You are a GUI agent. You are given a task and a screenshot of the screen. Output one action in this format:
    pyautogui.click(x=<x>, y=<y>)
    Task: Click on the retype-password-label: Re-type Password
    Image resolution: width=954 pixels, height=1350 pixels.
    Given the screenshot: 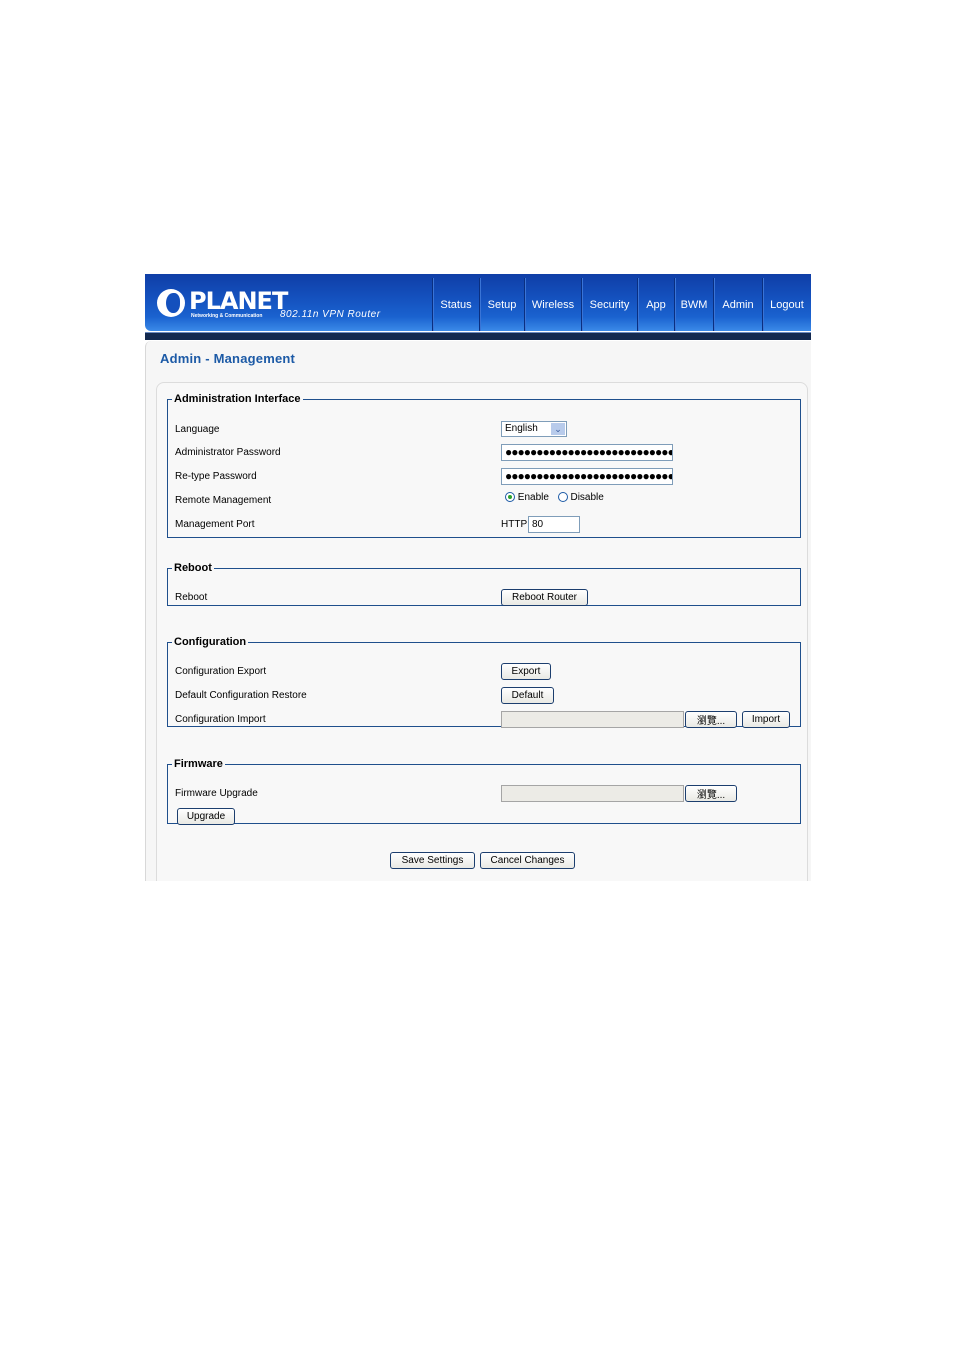 What is the action you would take?
    pyautogui.click(x=216, y=476)
    